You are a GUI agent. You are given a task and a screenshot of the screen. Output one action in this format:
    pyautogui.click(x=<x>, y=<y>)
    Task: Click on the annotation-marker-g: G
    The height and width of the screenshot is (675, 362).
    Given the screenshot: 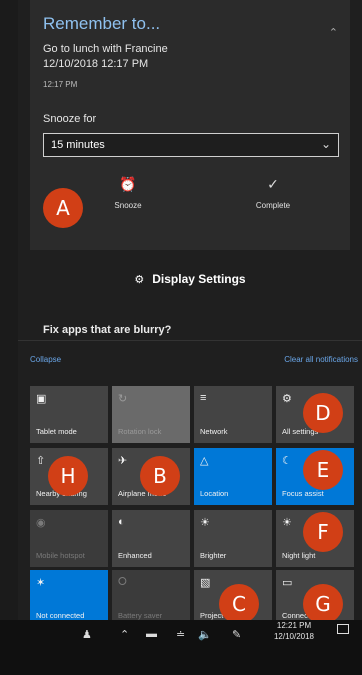 What is the action you would take?
    pyautogui.click(x=323, y=604)
    